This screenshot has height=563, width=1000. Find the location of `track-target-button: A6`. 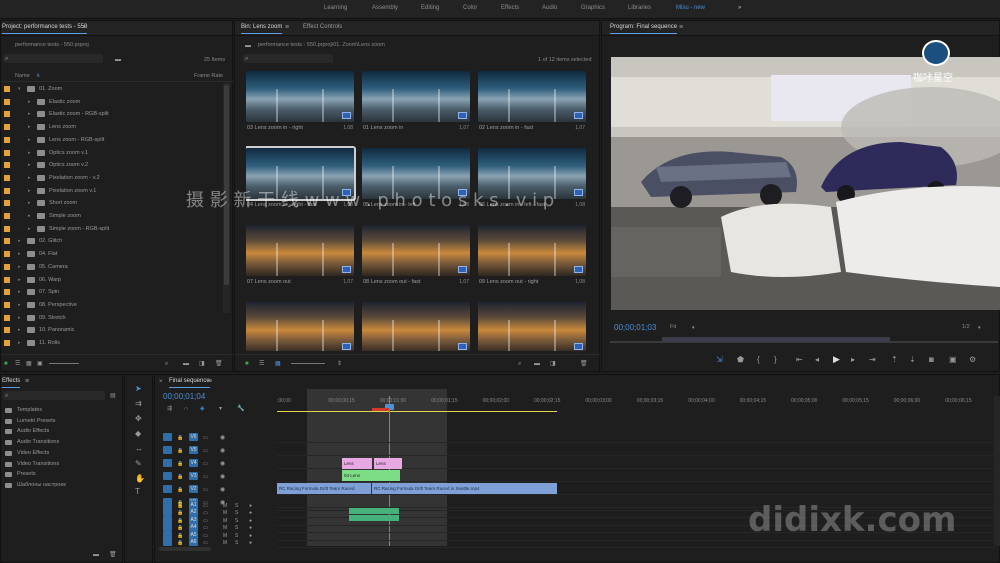

track-target-button: A6 is located at coordinates (193, 542).